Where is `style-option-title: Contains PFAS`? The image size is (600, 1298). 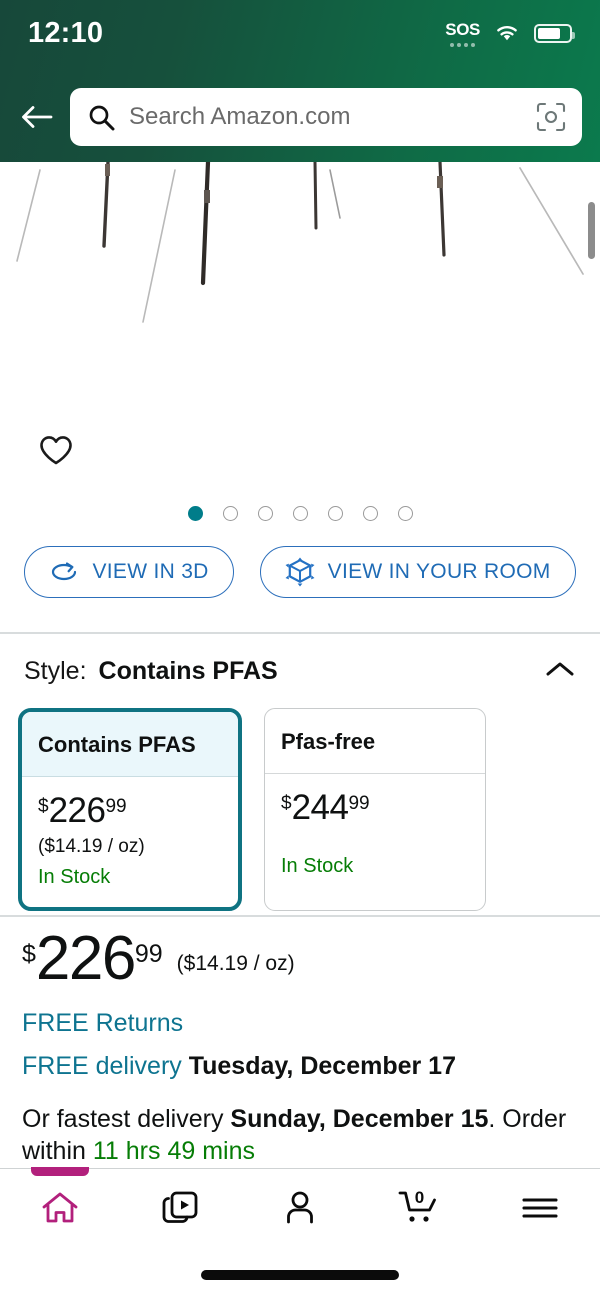 style-option-title: Contains PFAS is located at coordinates (130, 744).